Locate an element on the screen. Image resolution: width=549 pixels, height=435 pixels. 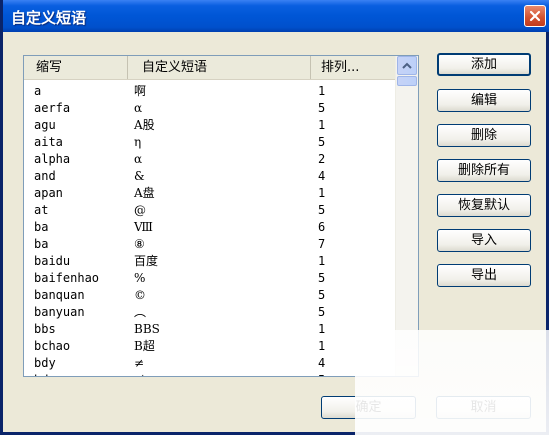
abbrev-cell: baidu is located at coordinates (52, 261).